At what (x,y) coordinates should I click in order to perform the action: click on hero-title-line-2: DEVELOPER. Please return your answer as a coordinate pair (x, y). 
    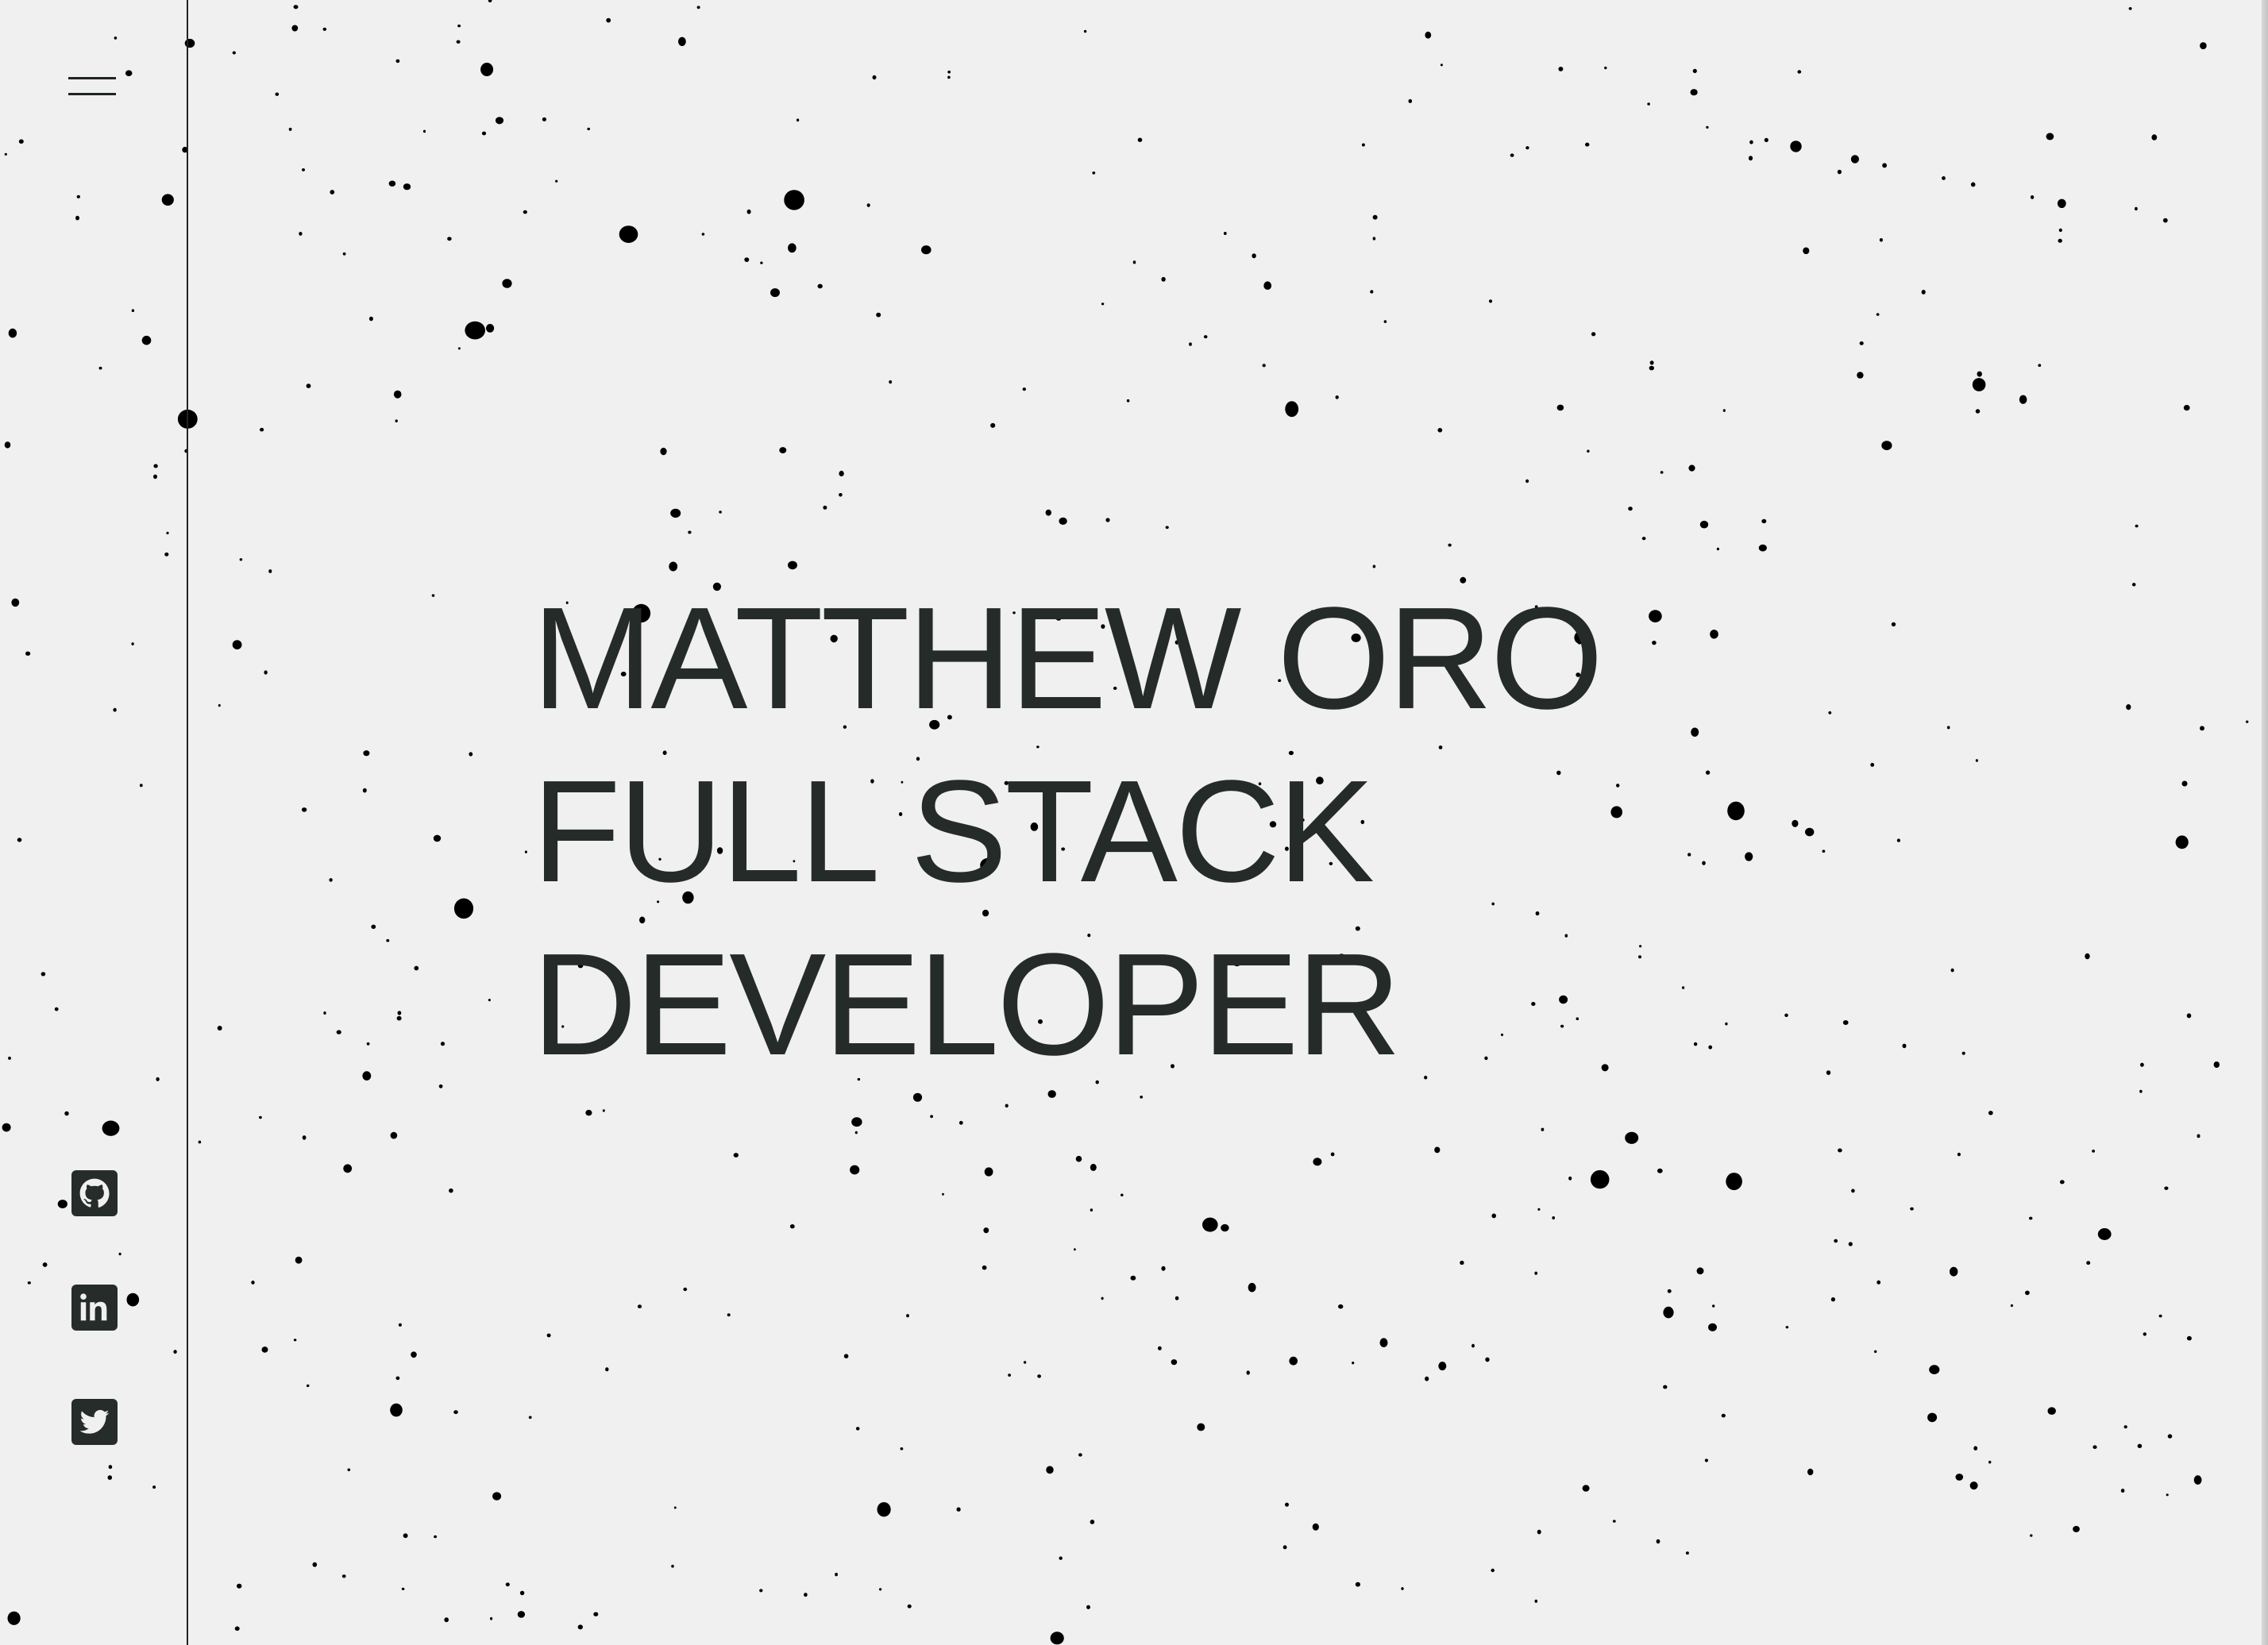
    Looking at the image, I should click on (967, 1004).